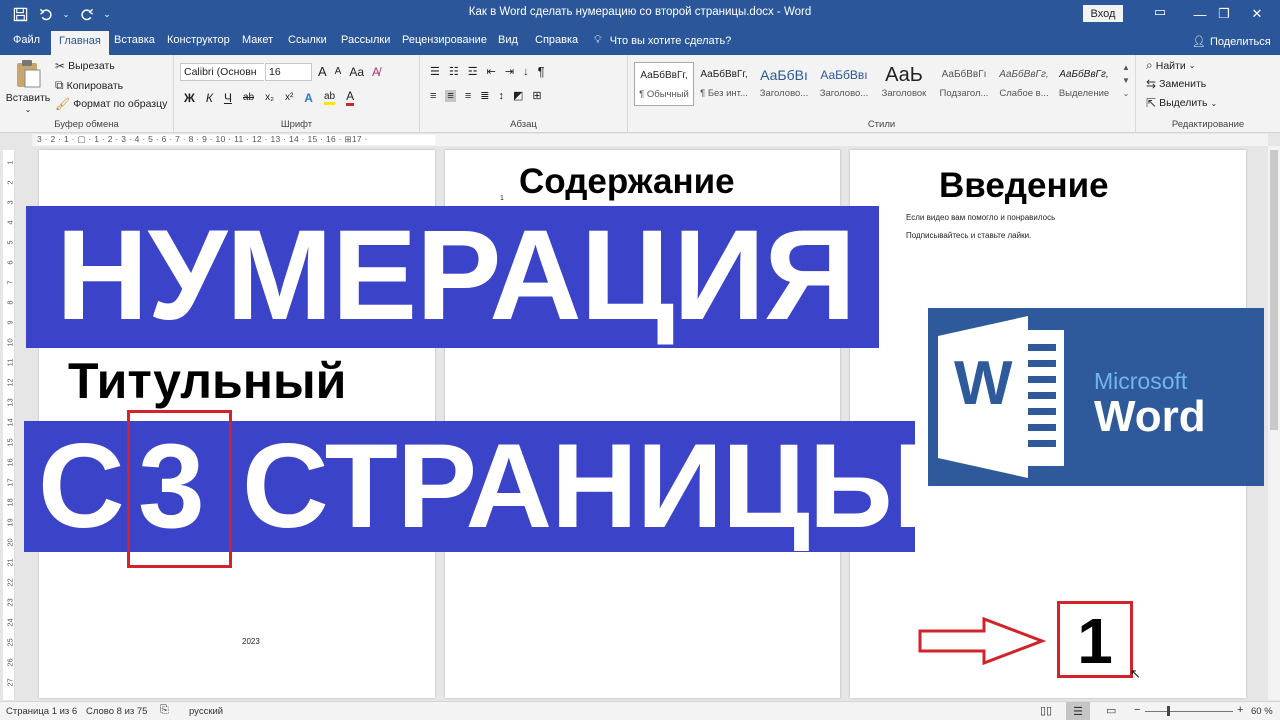 This screenshot has height=720, width=1280. Describe the element at coordinates (444, 40) in the screenshot. I see `tab-review: Рецензирование` at that location.